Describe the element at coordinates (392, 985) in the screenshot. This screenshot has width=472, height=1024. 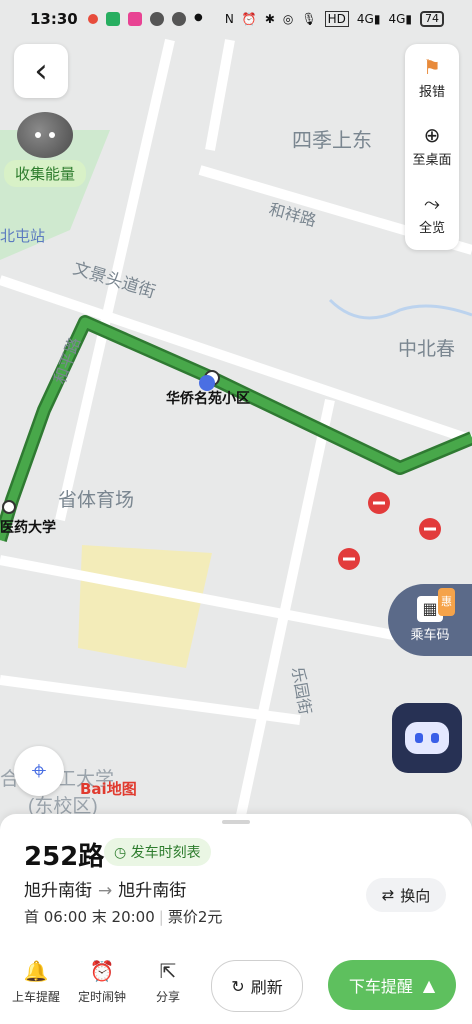
I see `alight-alert-button: 下车提醒 ▲` at that location.